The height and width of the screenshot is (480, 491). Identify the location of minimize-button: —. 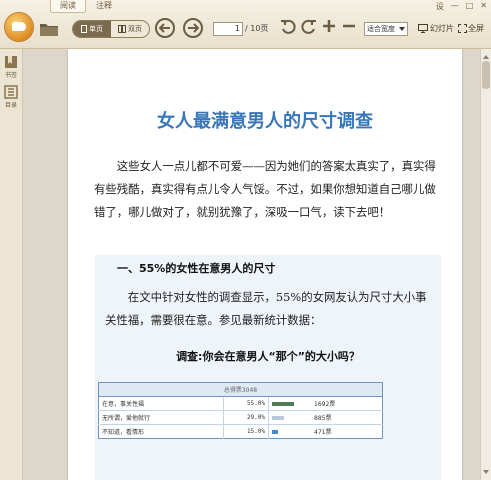
(455, 6).